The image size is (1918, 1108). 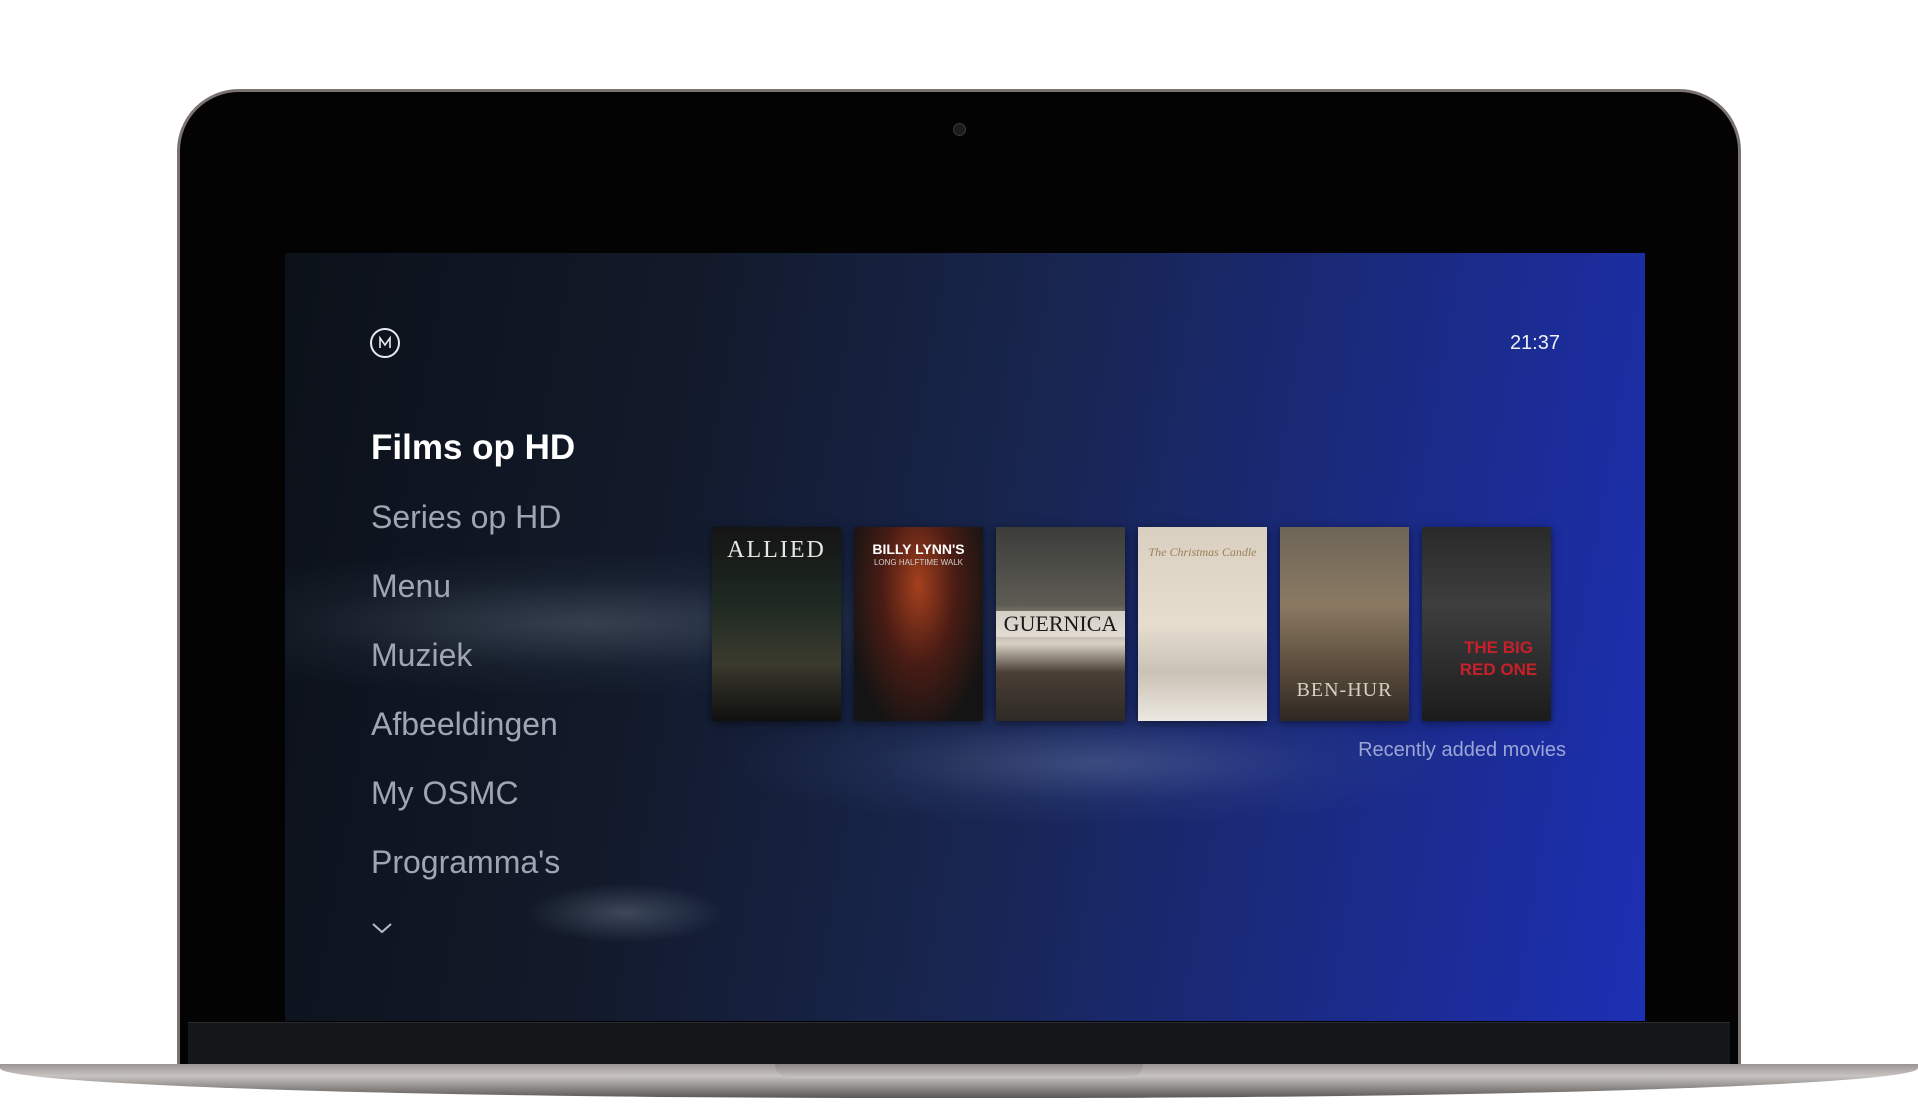 What do you see at coordinates (473, 810) in the screenshot?
I see `menu-item-my-osmc: My OSMC` at bounding box center [473, 810].